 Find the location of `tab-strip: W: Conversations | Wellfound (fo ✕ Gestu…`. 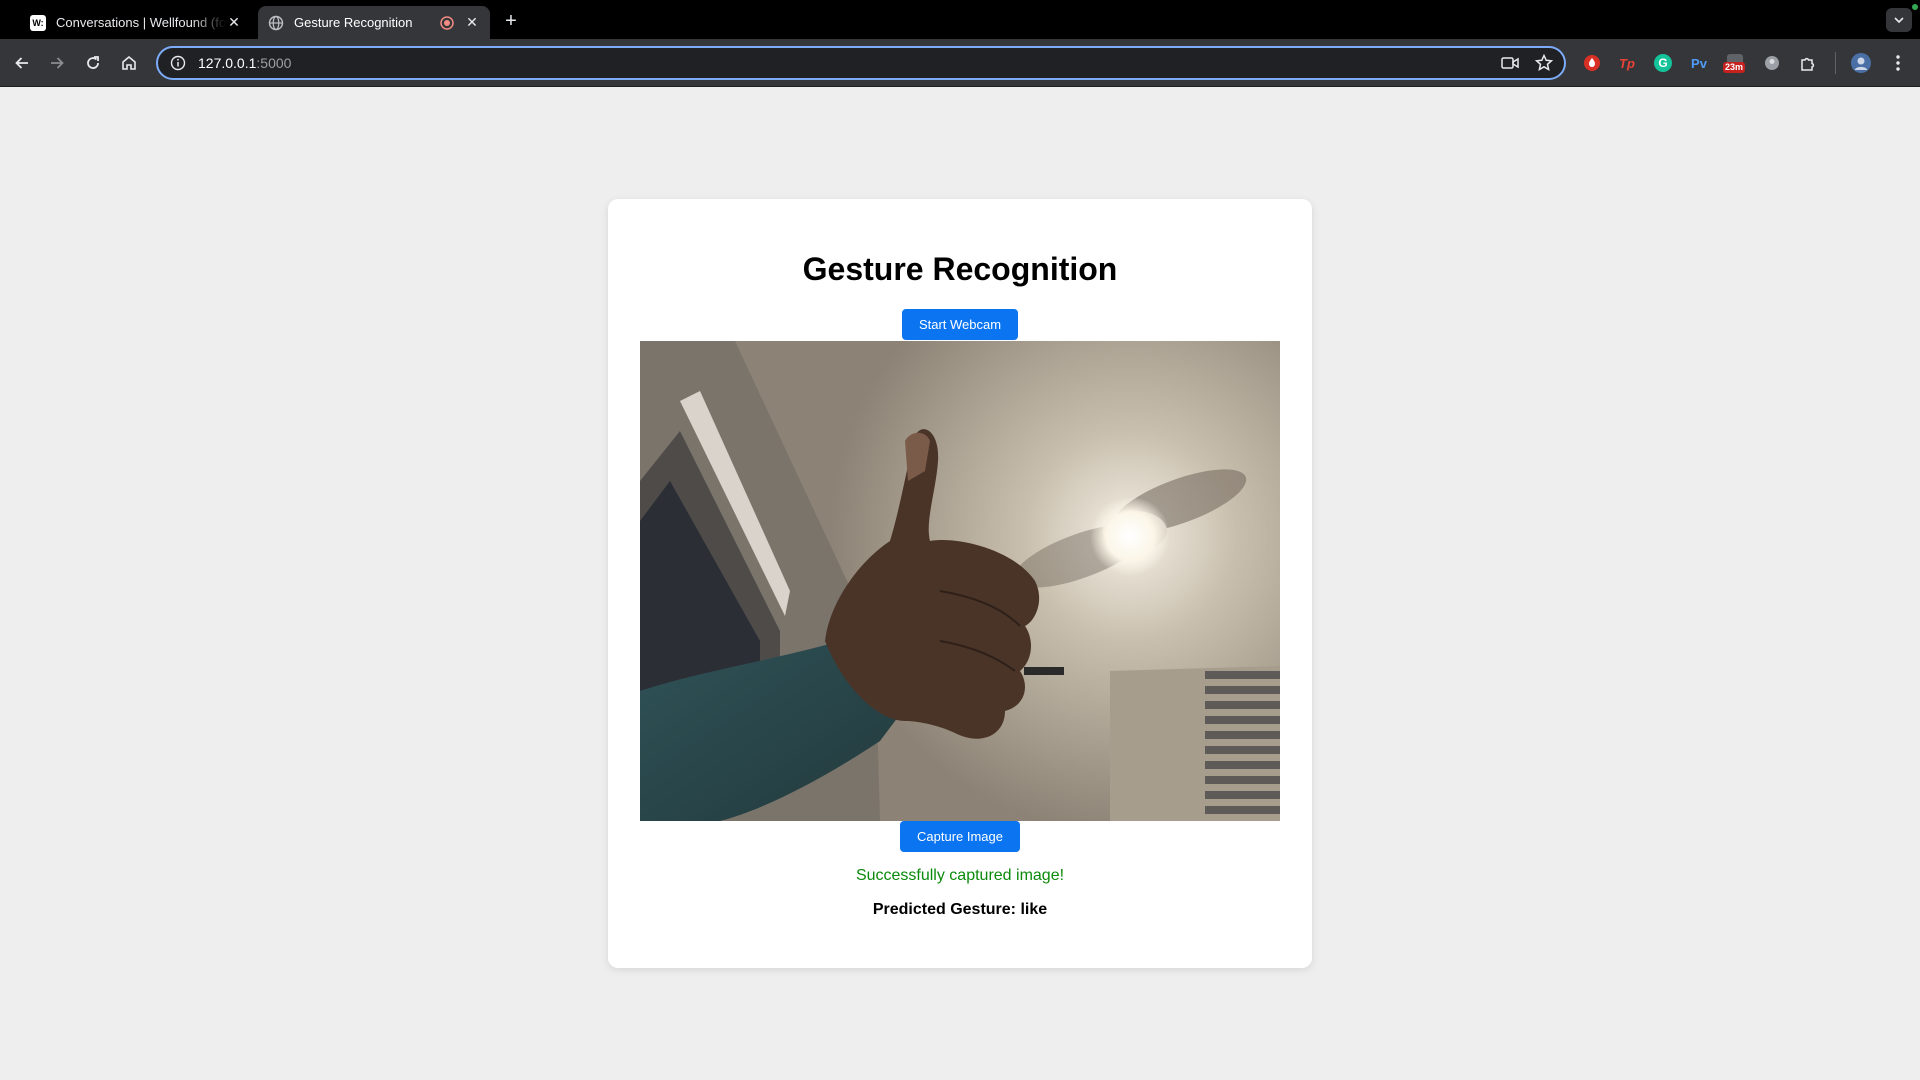

tab-strip: W: Conversations | Wellfound (fo ✕ Gestu… is located at coordinates (960, 19).